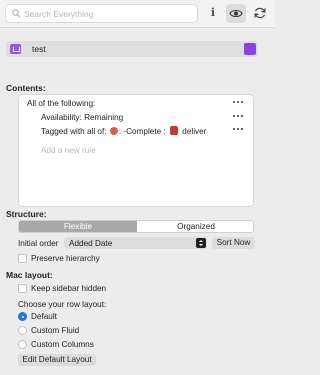 This screenshot has height=375, width=320. I want to click on sort-now-button: Sort Now, so click(233, 243).